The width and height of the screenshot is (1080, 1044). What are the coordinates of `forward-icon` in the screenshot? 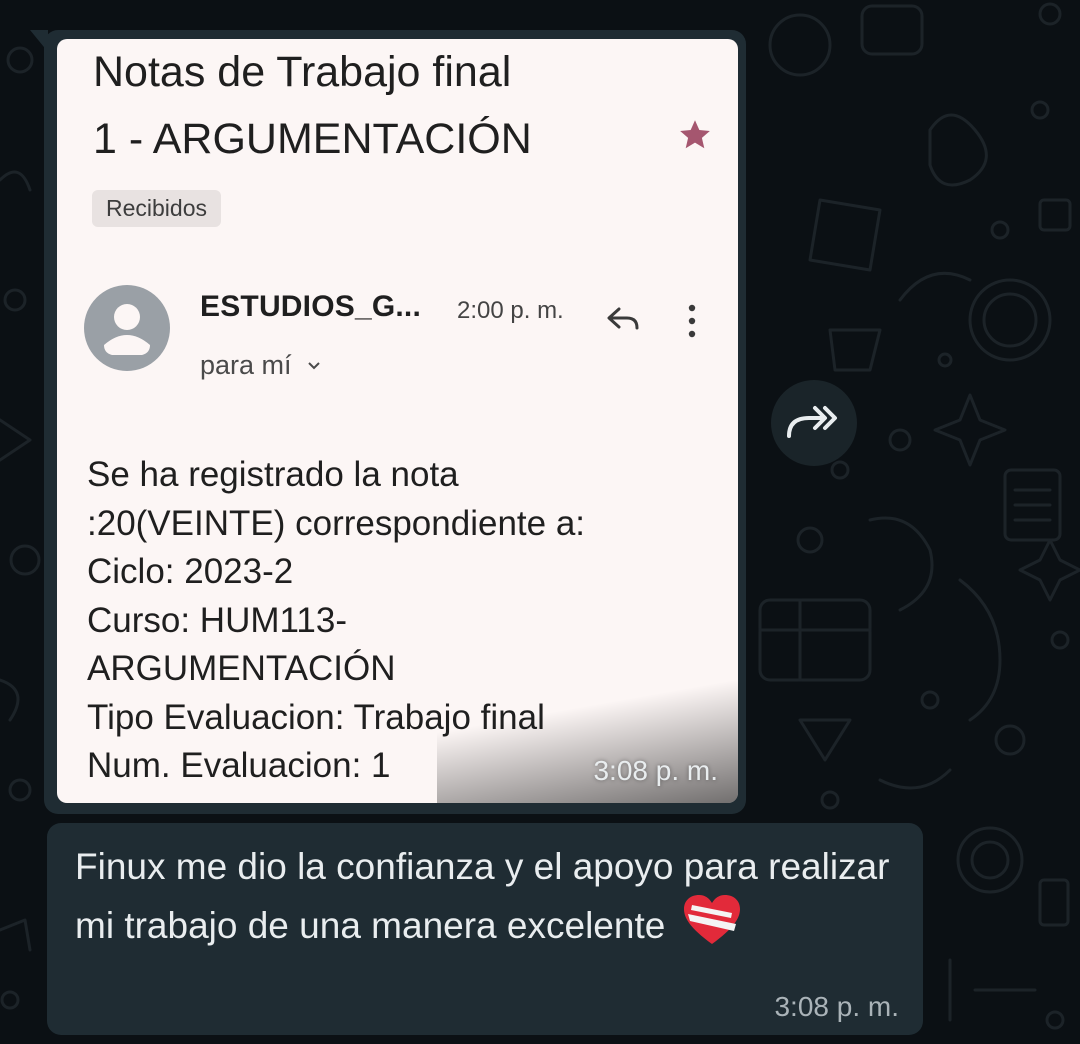 It's located at (812, 422).